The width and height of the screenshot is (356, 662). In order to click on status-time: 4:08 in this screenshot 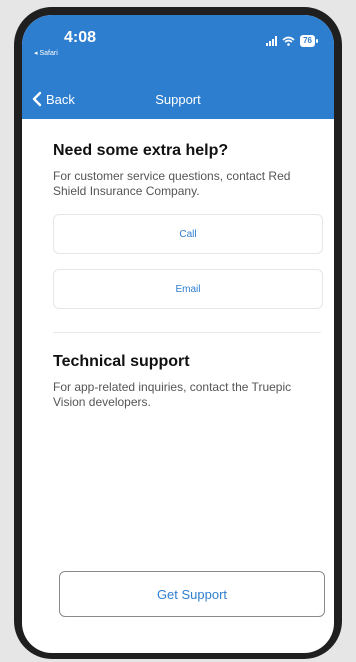, I will do `click(80, 37)`.